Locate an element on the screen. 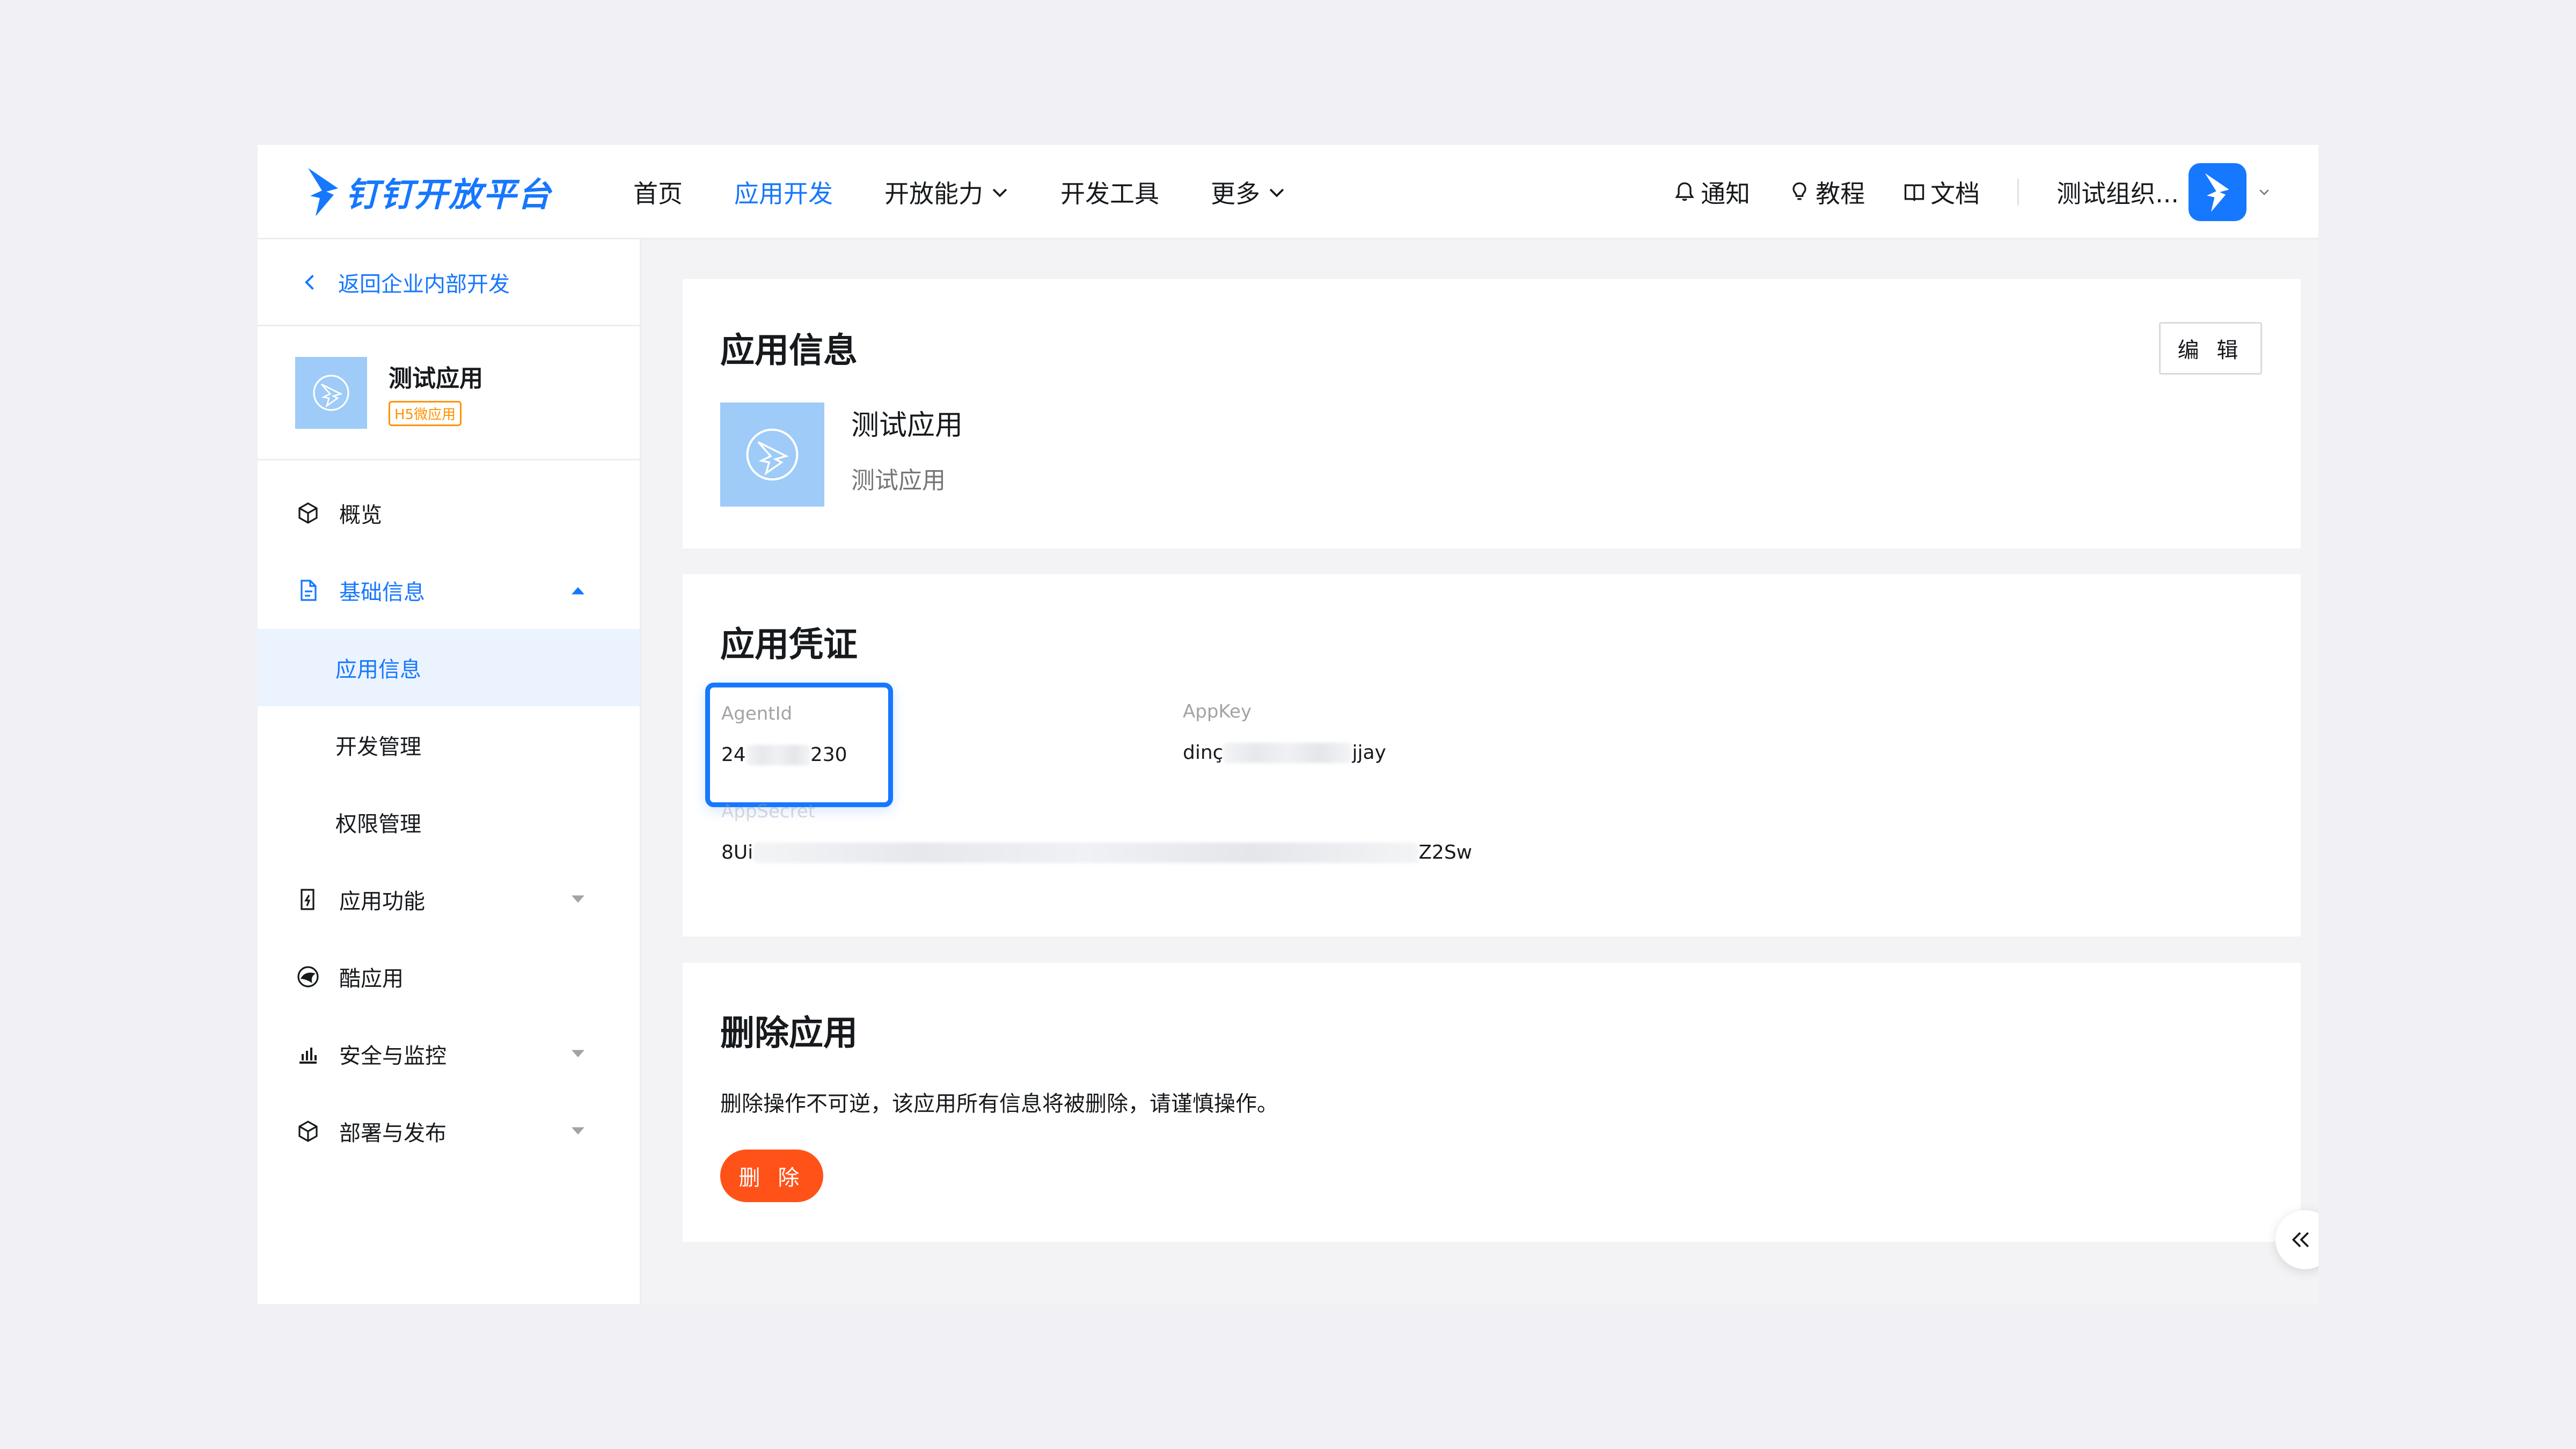 Image resolution: width=2576 pixels, height=1449 pixels. app-info-summary: 测试应用 测试应用 is located at coordinates (841, 454).